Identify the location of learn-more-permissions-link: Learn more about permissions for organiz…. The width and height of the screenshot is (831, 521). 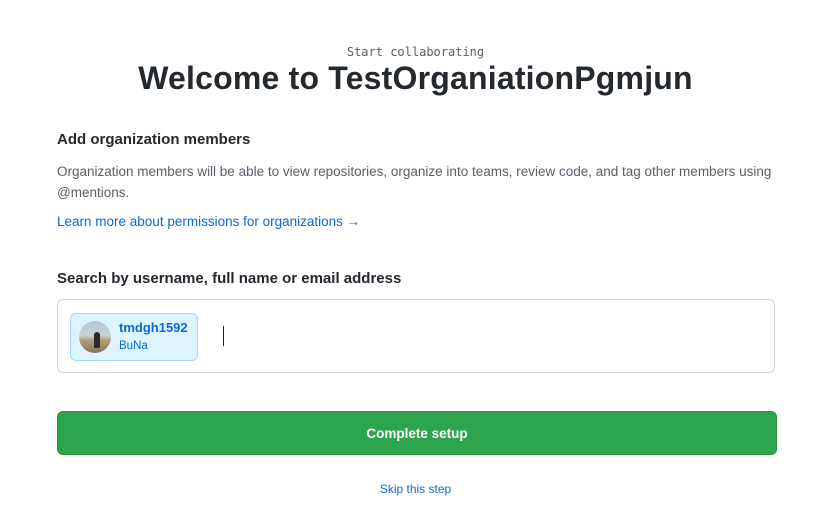
(208, 221).